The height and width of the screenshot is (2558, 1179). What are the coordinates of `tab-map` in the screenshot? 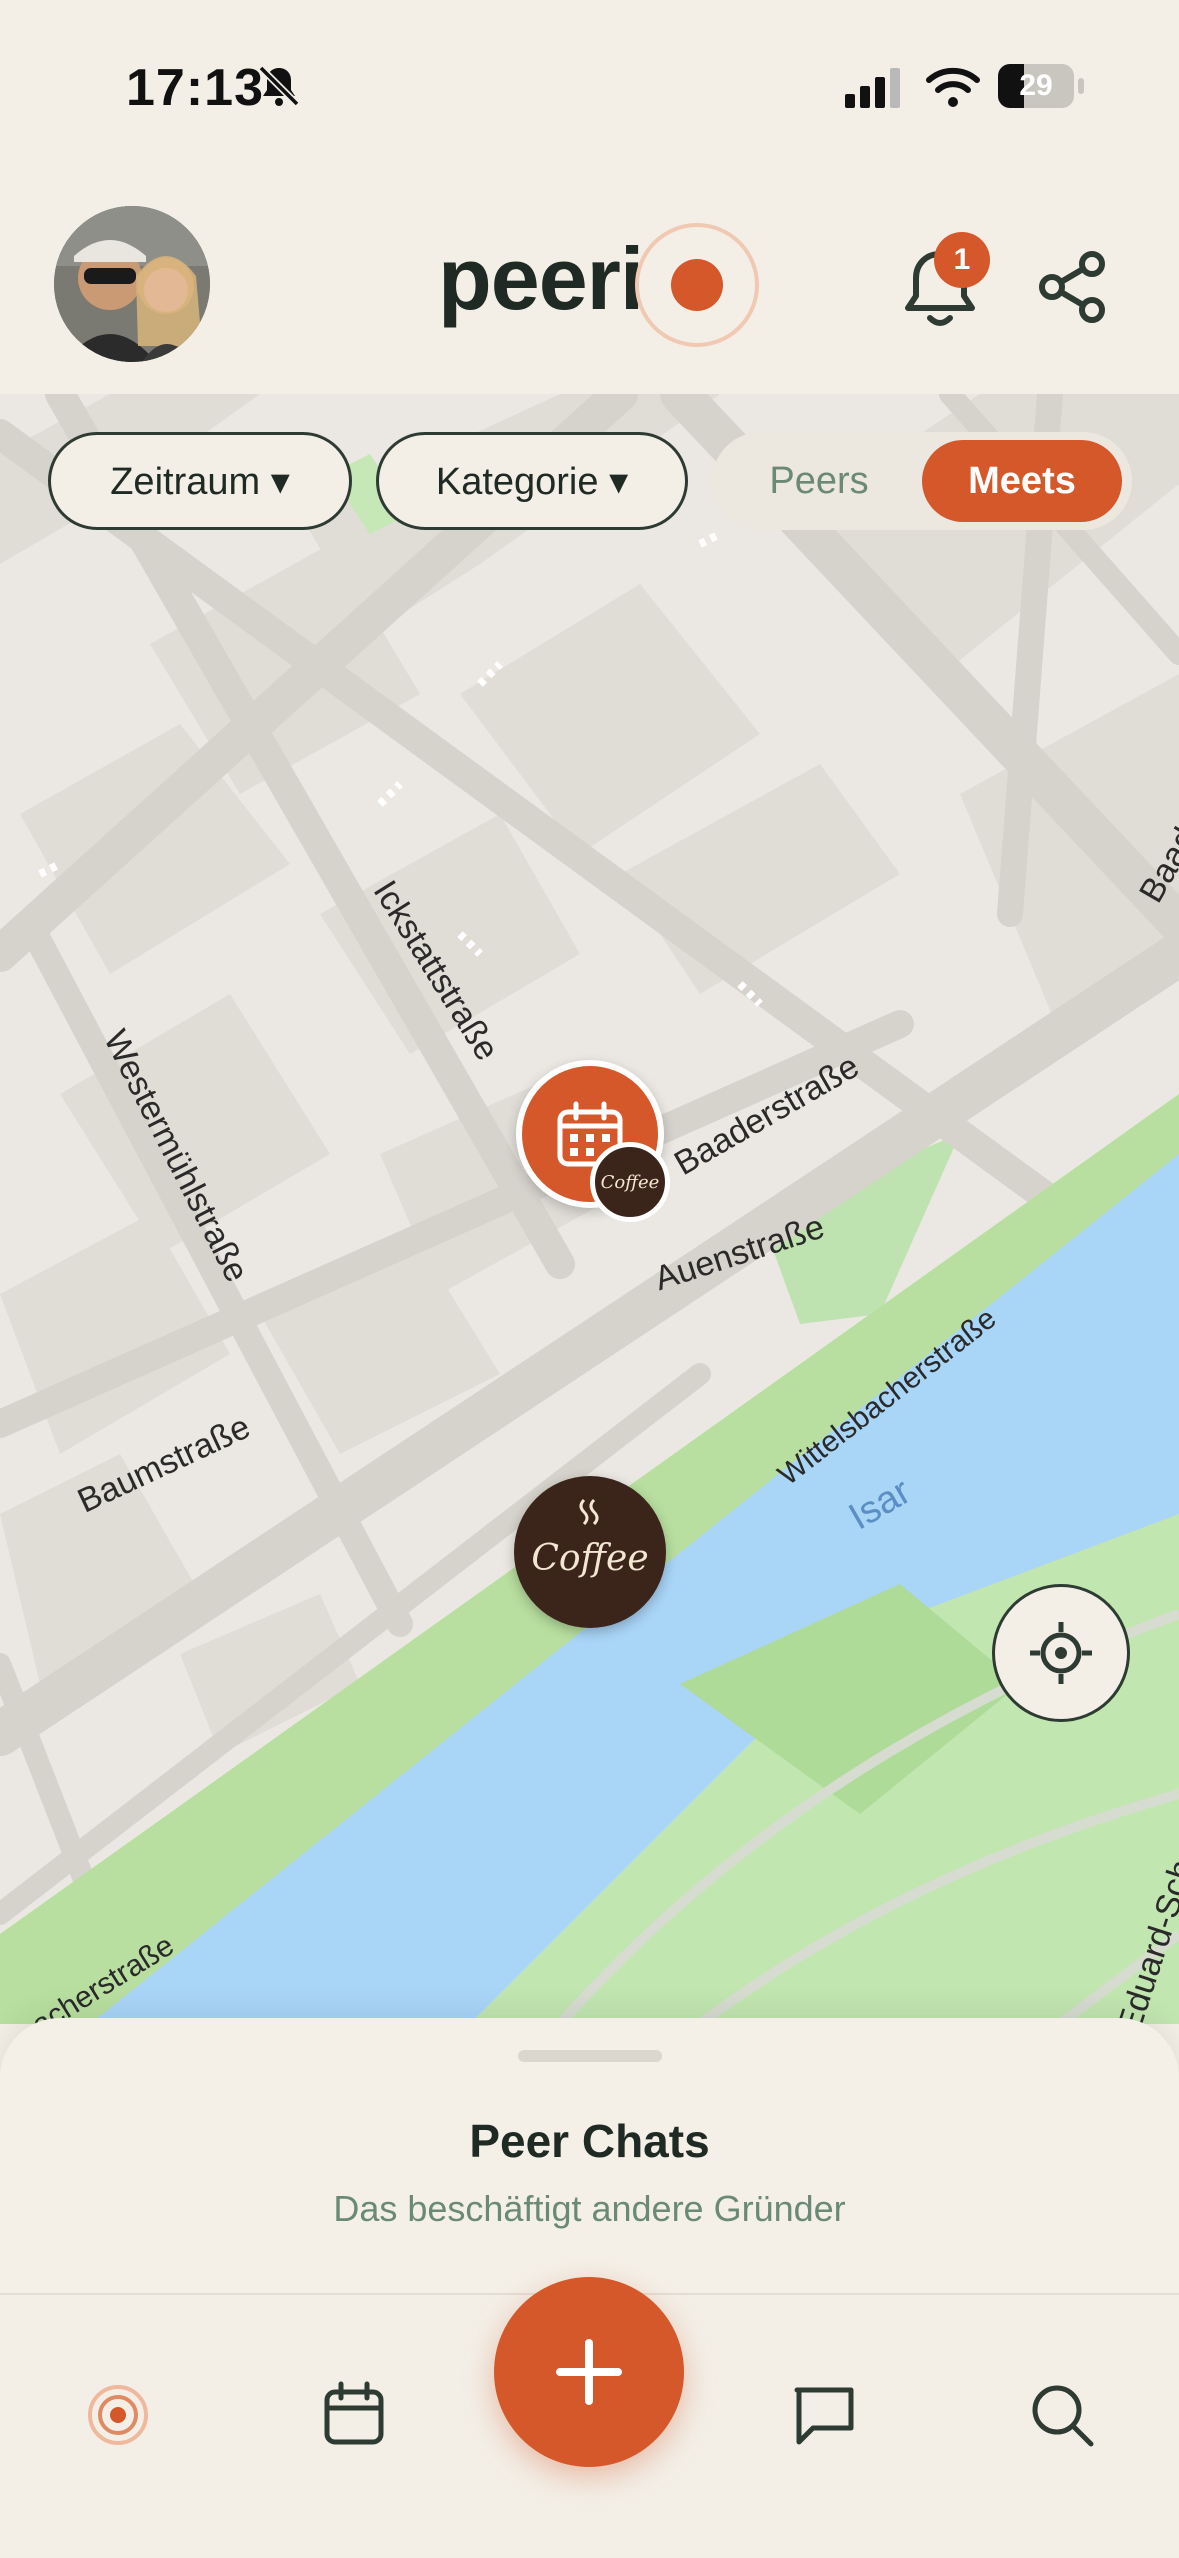 It's located at (118, 2415).